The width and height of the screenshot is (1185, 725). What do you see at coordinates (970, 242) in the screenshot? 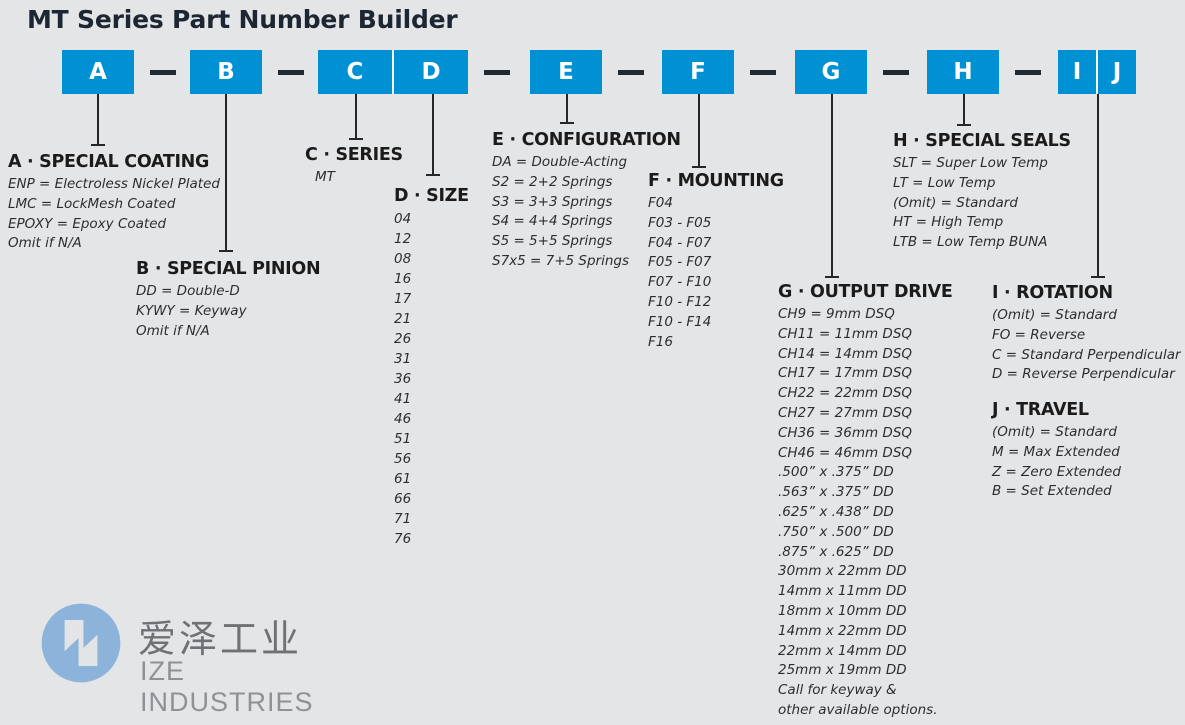
I see `section-h-item: LTB = Low Temp BUNA` at bounding box center [970, 242].